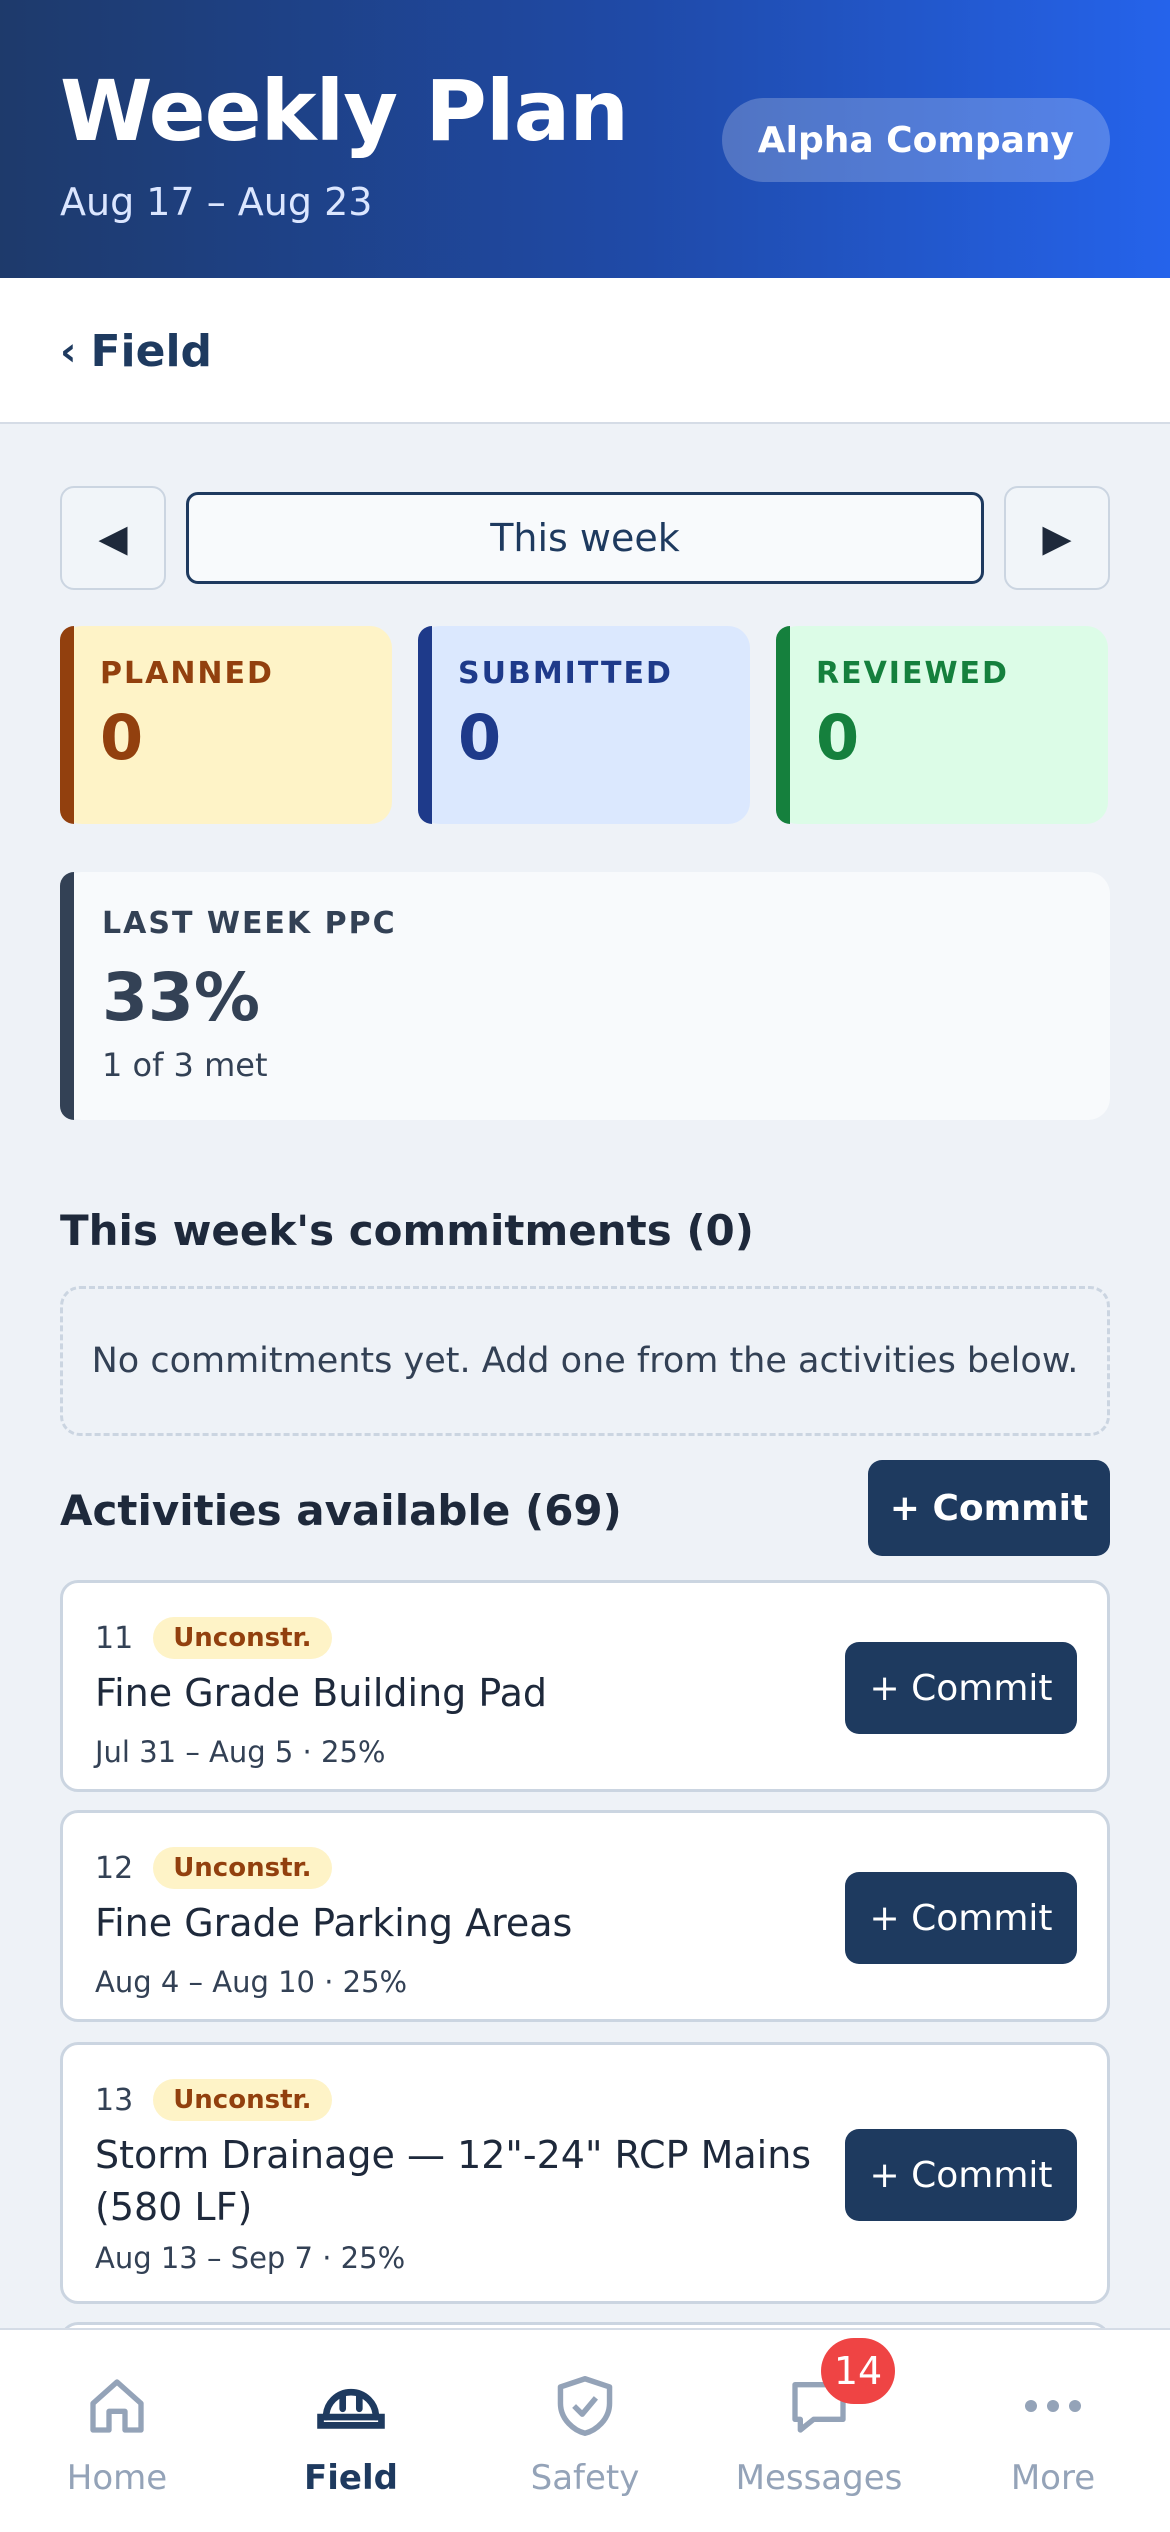 The height and width of the screenshot is (2532, 1170). Describe the element at coordinates (187, 673) in the screenshot. I see `stat-label: PLANNED` at that location.